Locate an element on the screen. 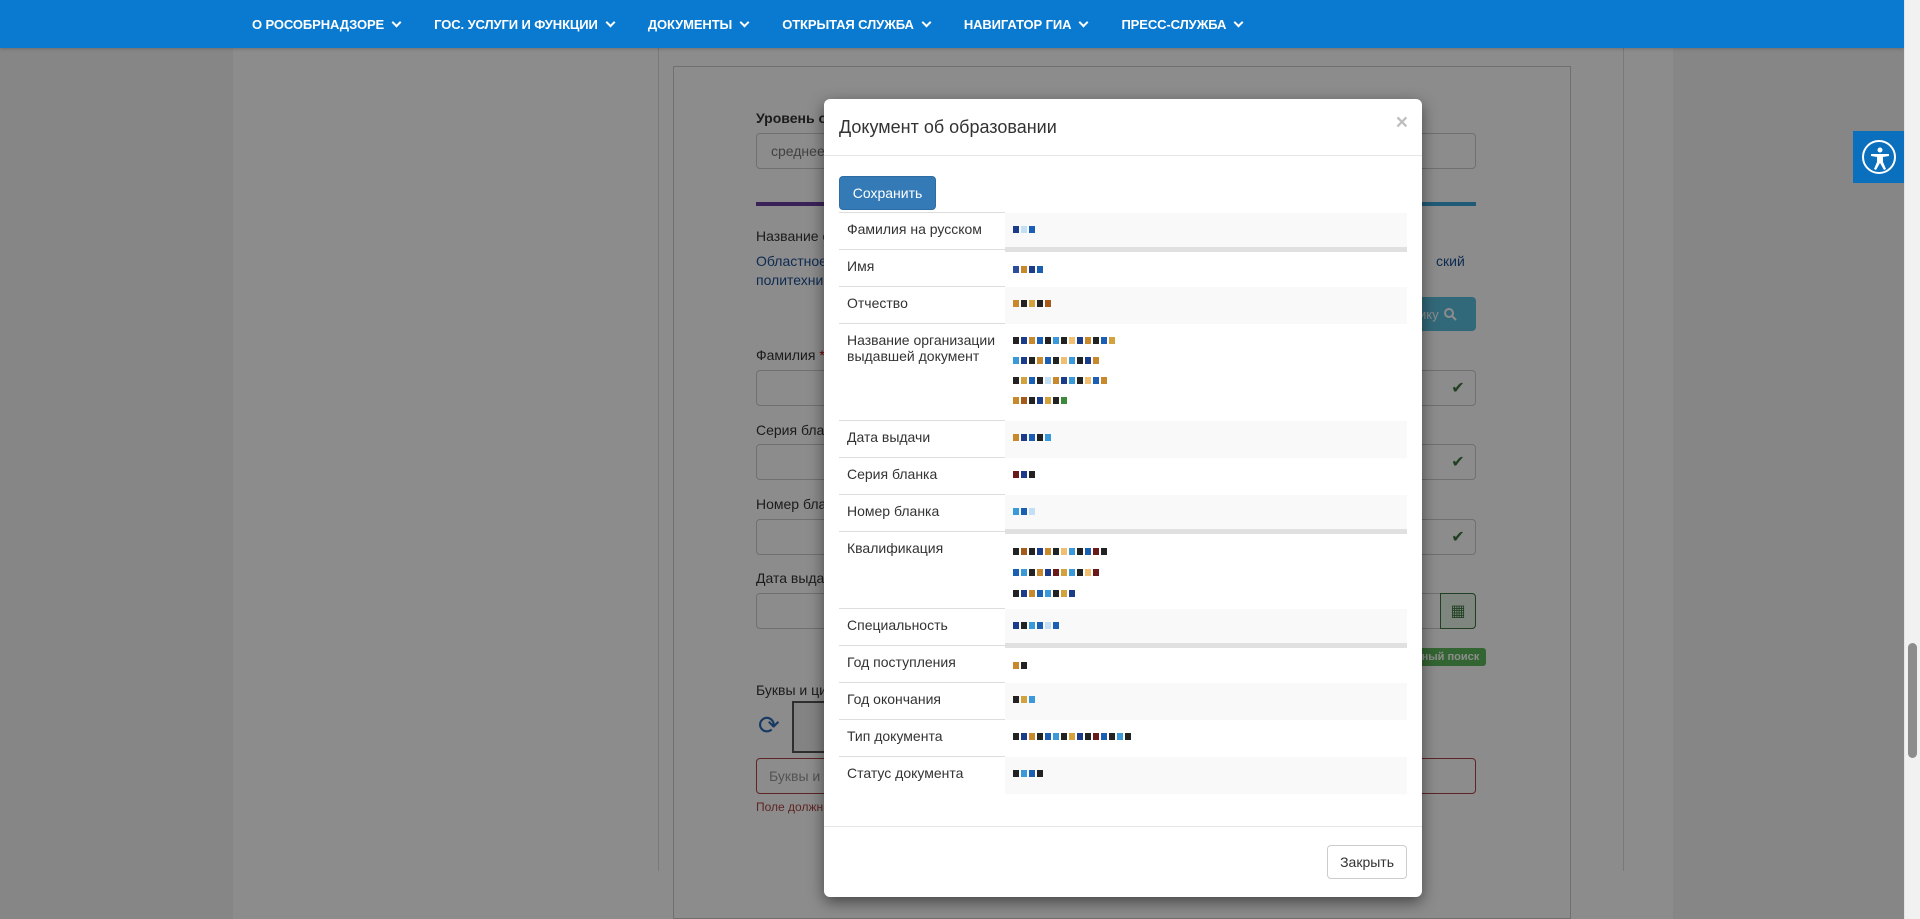 The height and width of the screenshot is (919, 1920). nav-item-press: ПРЕСС-СЛУЖБА is located at coordinates (1182, 24).